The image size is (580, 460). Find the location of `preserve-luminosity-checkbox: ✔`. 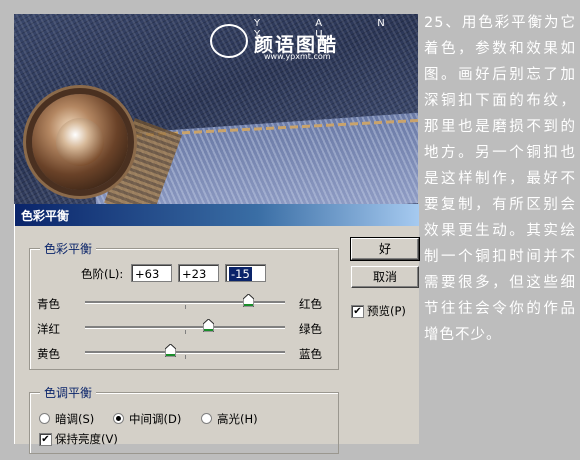

preserve-luminosity-checkbox: ✔ is located at coordinates (45, 439).